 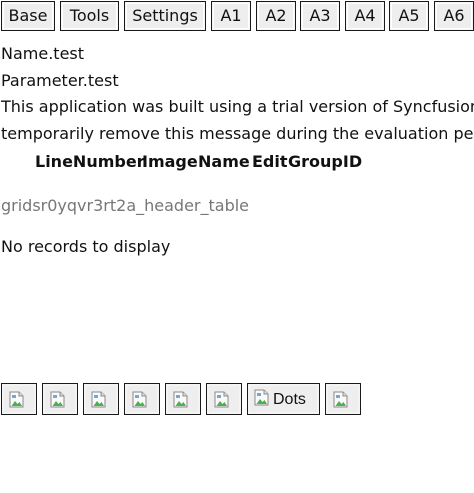 I want to click on grid-header-row: LineNumberImageName EditGroupID, so click(x=198, y=162).